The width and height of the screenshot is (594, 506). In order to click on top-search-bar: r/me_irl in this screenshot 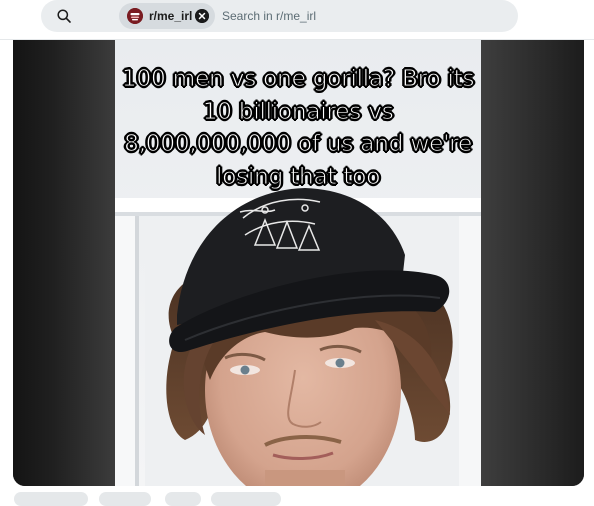, I will do `click(297, 20)`.